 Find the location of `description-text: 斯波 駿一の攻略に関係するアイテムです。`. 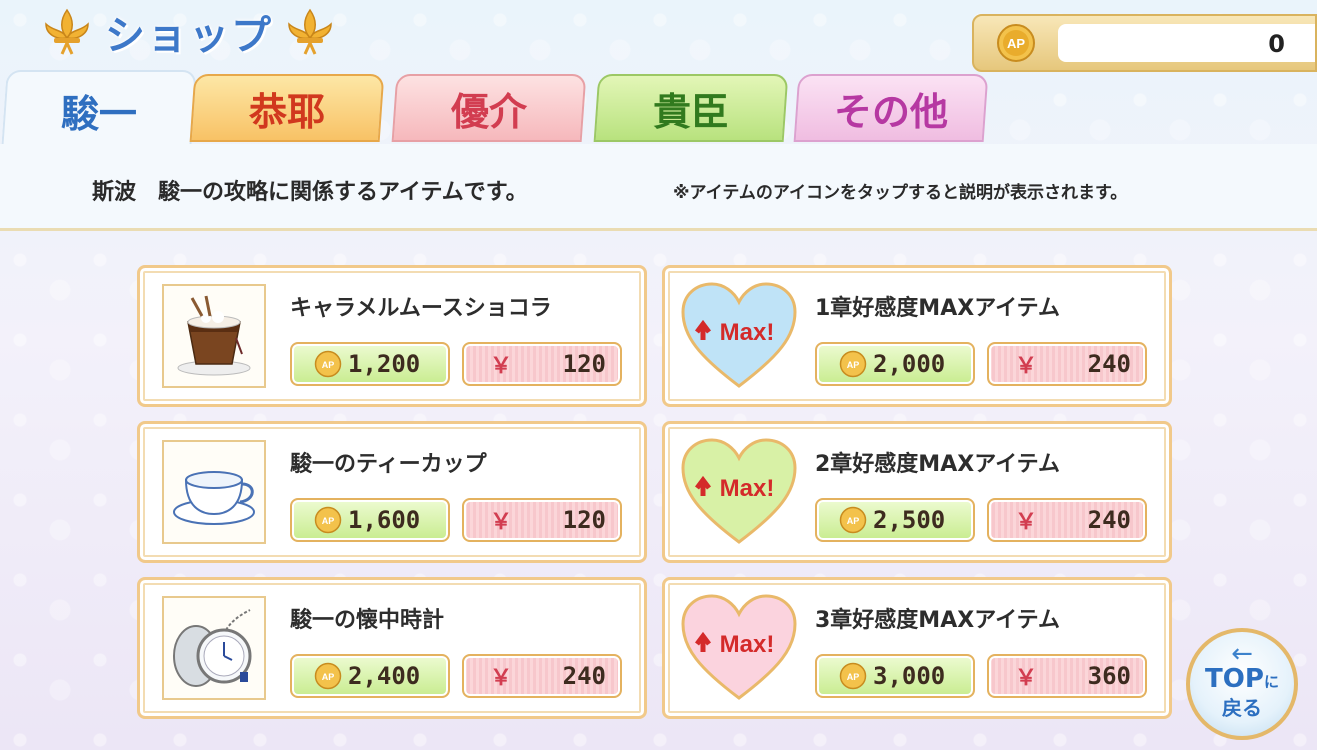

description-text: 斯波 駿一の攻略に関係するアイテムです。 is located at coordinates (310, 192).